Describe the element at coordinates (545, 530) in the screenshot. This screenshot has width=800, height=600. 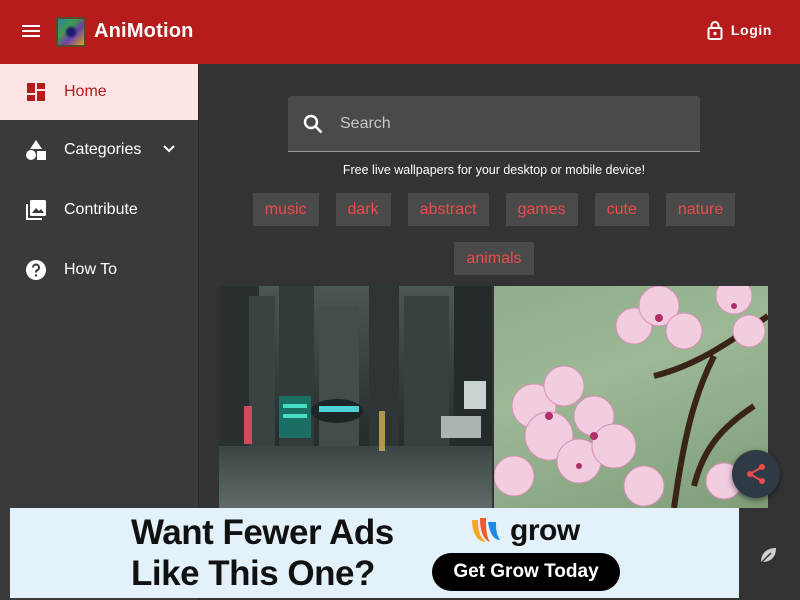
I see `grow-brand-name: grow` at that location.